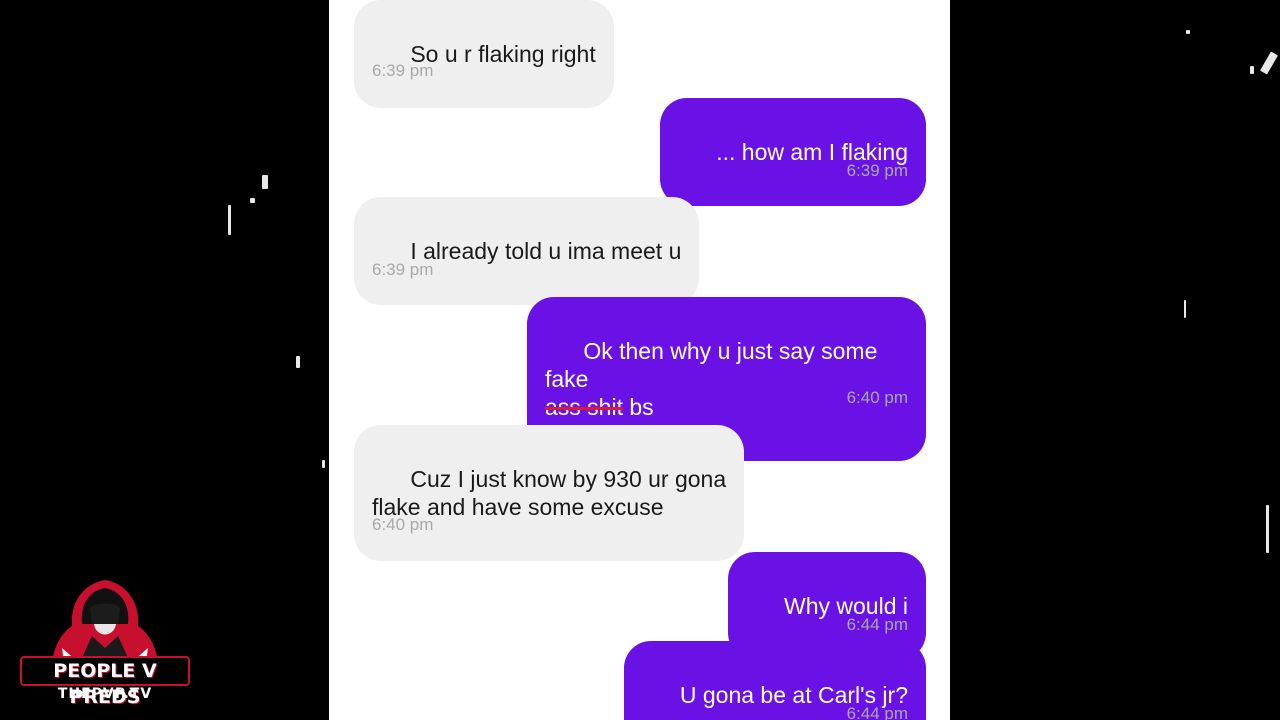  I want to click on message-text: I already told u ima meet u, so click(546, 251).